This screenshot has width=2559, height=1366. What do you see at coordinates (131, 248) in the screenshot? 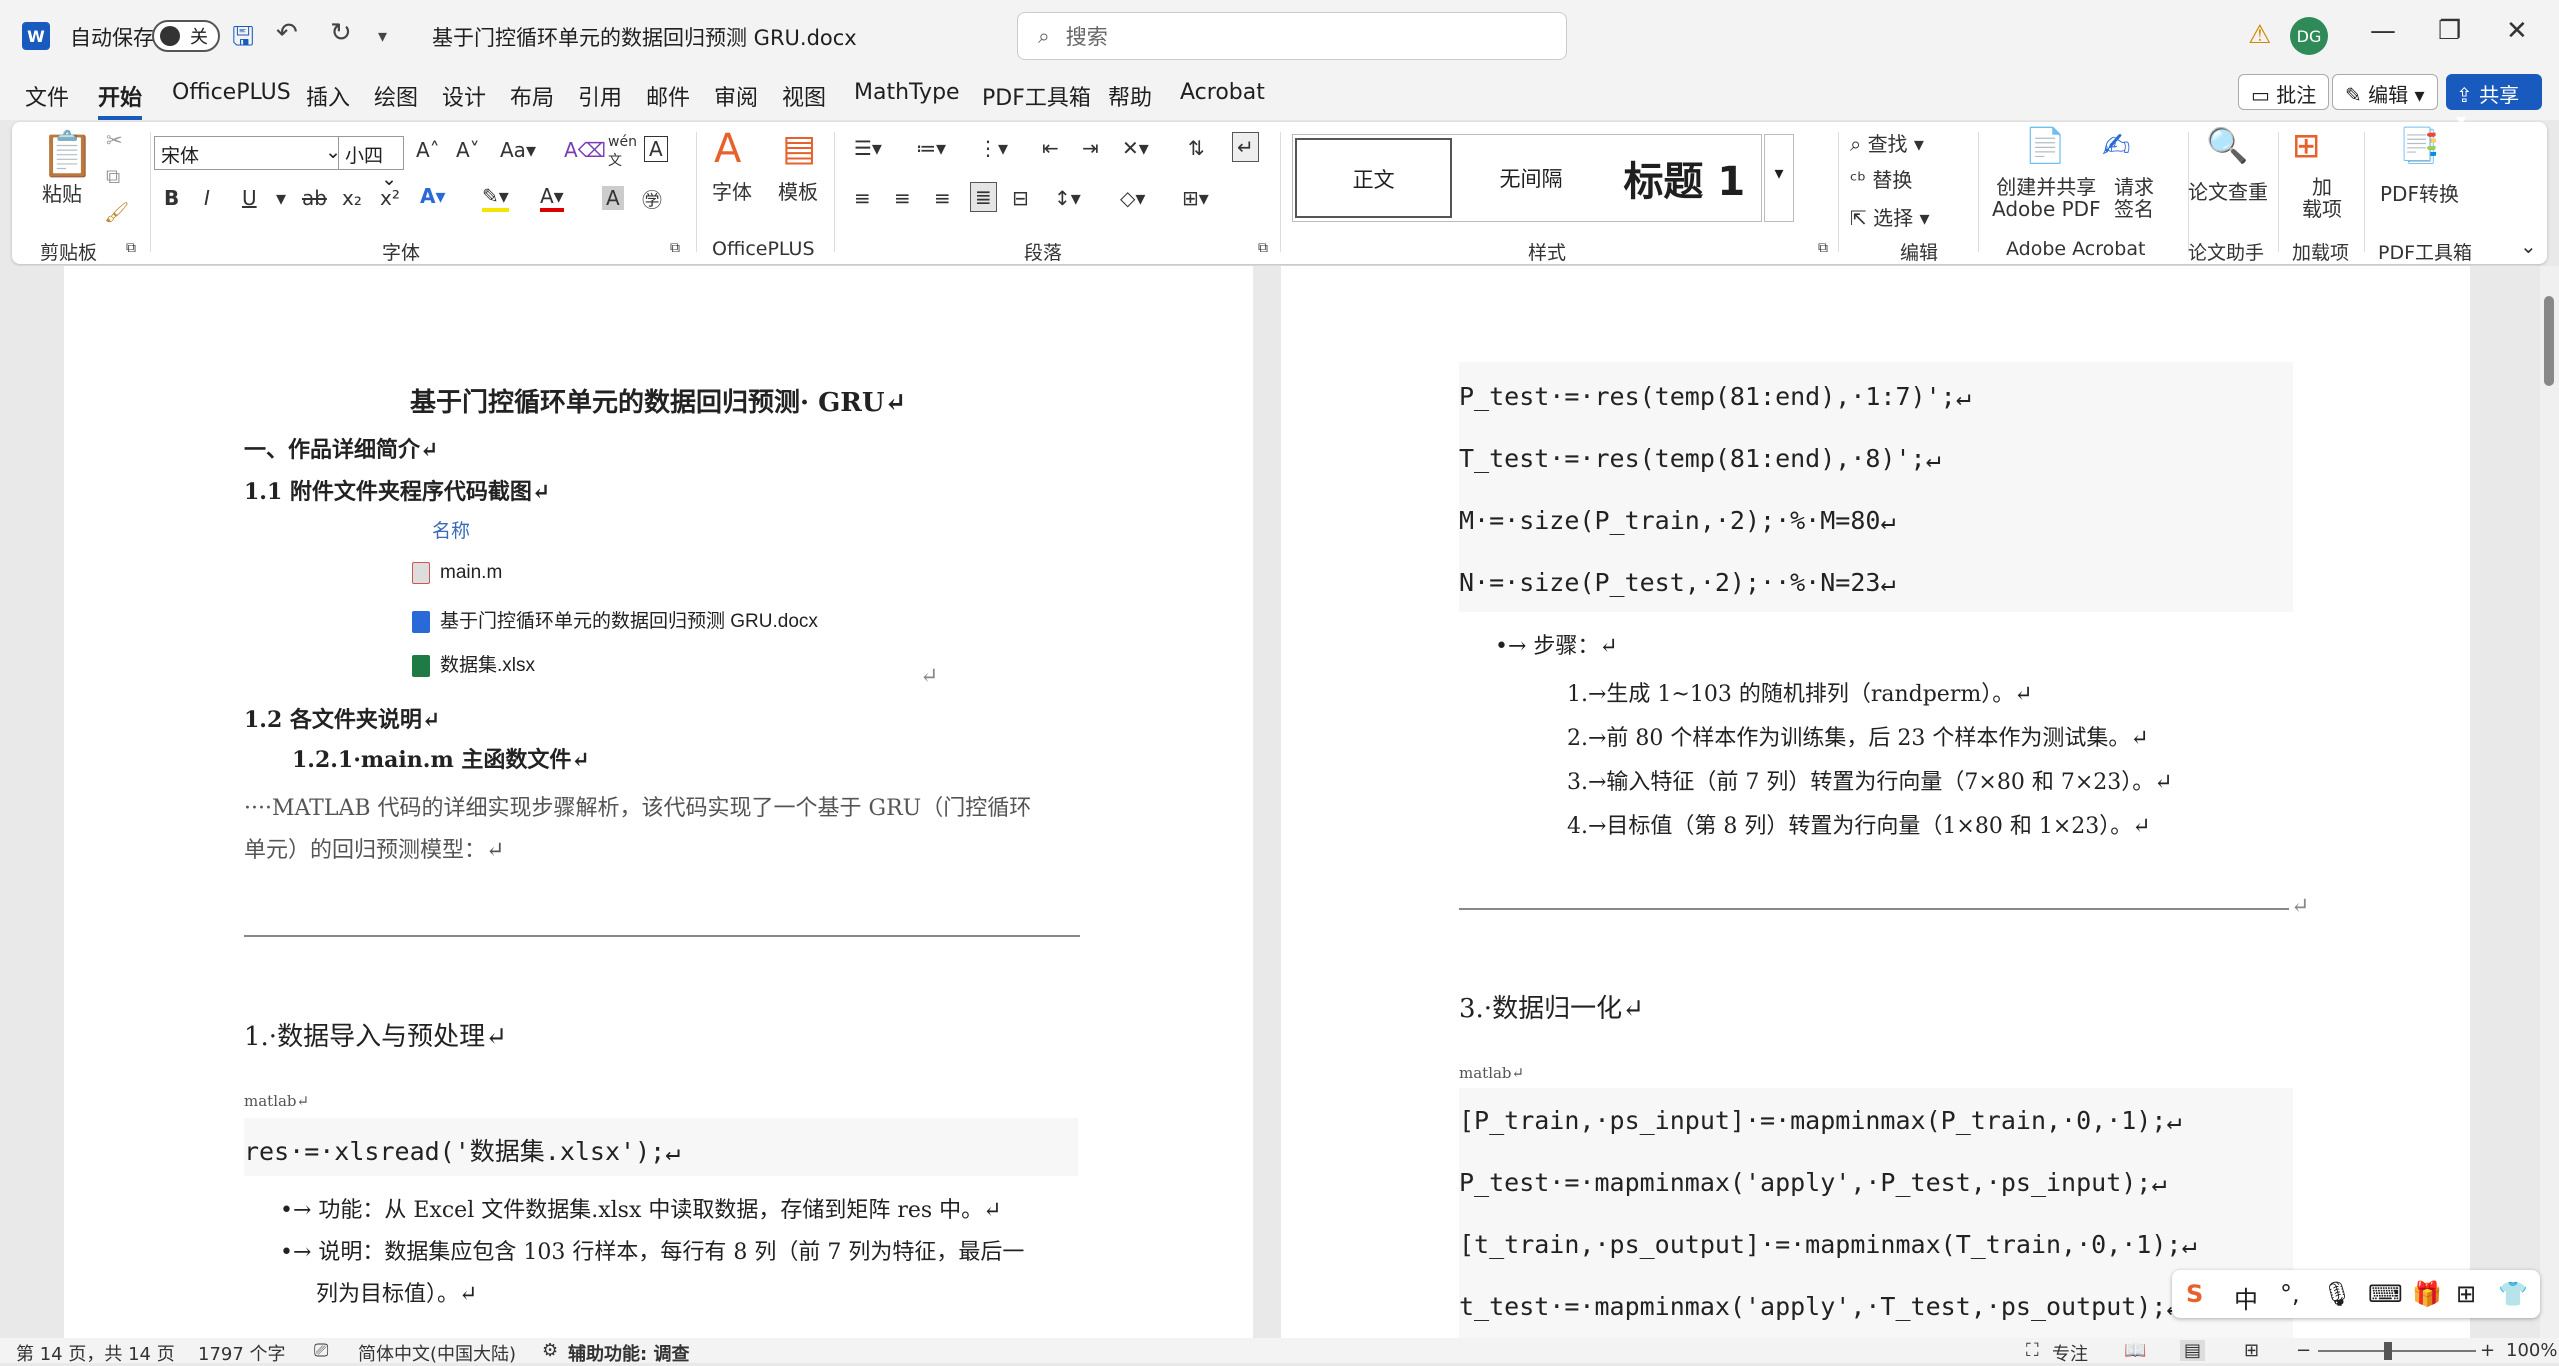
I see `clipboard-launcher-icon: ⧉` at bounding box center [131, 248].